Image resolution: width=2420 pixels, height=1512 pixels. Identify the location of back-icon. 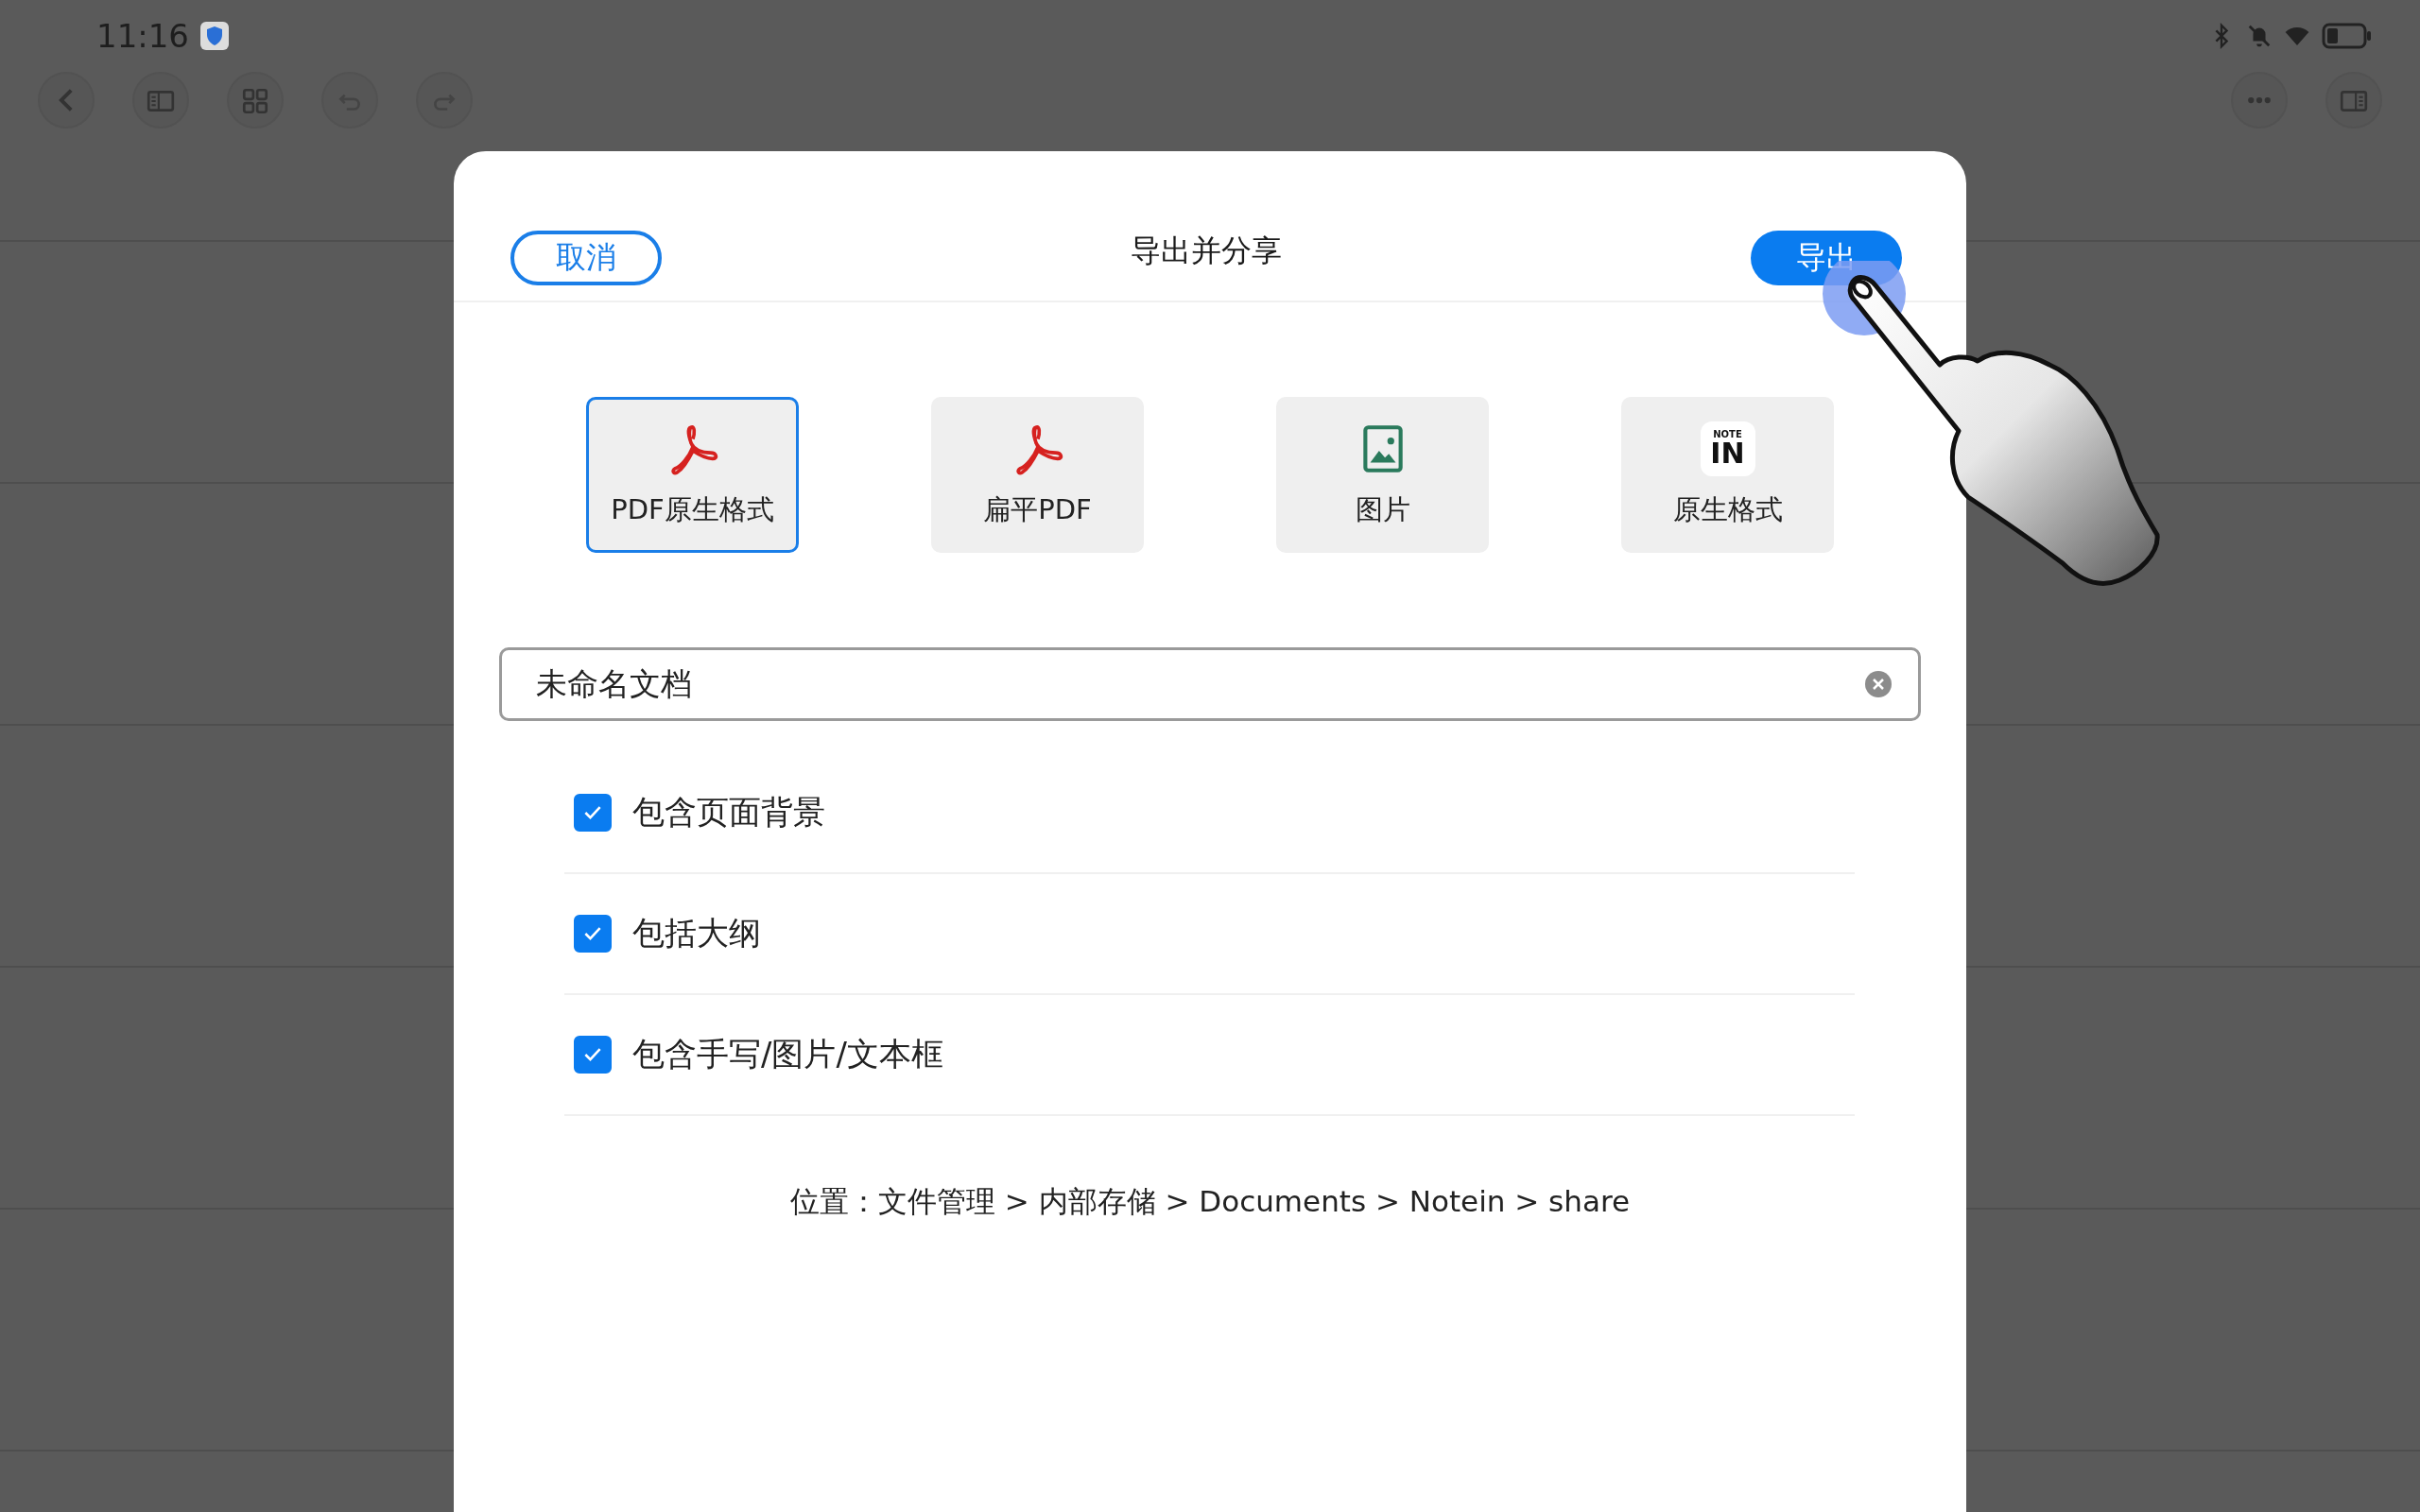
(66, 100).